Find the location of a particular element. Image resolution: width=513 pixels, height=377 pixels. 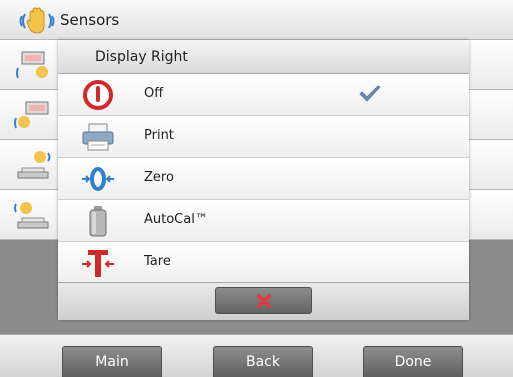

option-label: Off is located at coordinates (154, 93).